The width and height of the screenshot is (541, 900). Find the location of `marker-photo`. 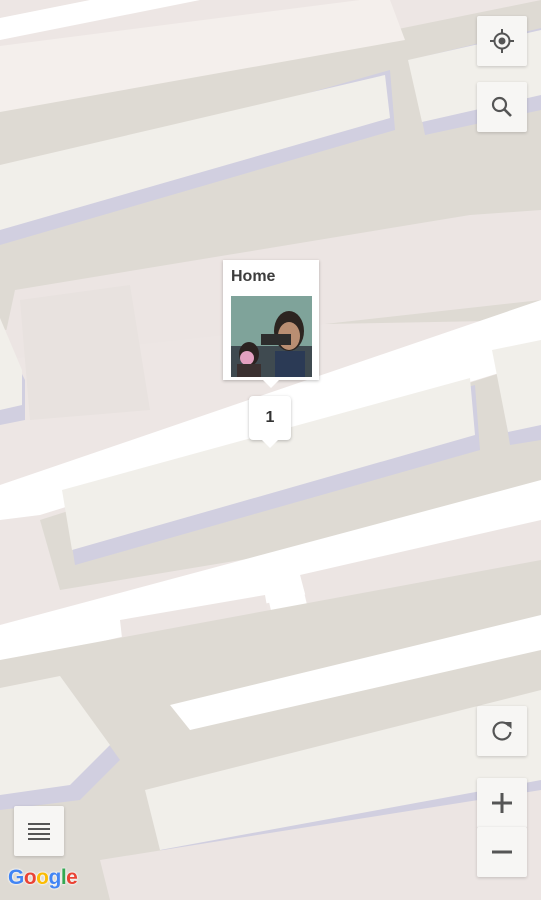

marker-photo is located at coordinates (271, 336).